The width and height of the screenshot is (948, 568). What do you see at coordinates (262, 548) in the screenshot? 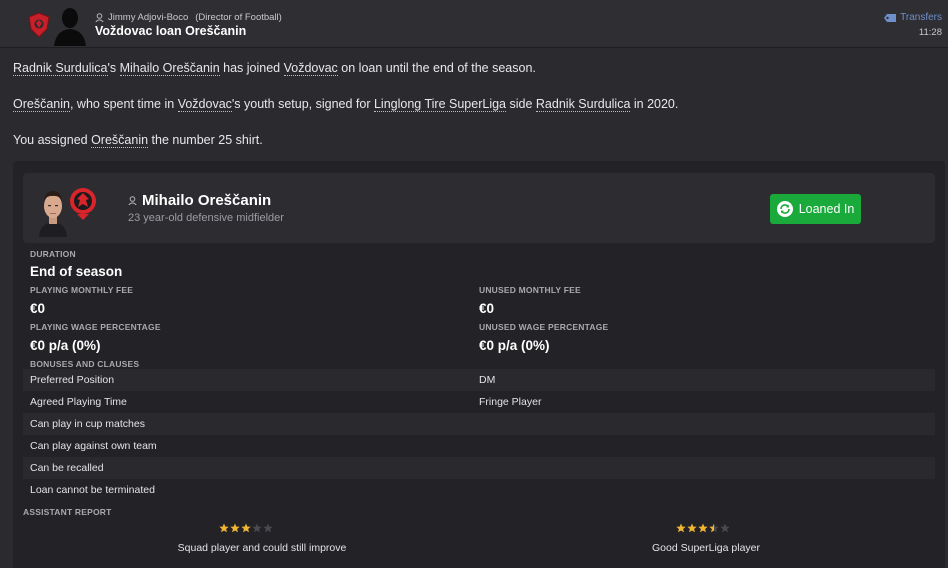
I see `current-ability-text: Squad player and could still improve` at bounding box center [262, 548].